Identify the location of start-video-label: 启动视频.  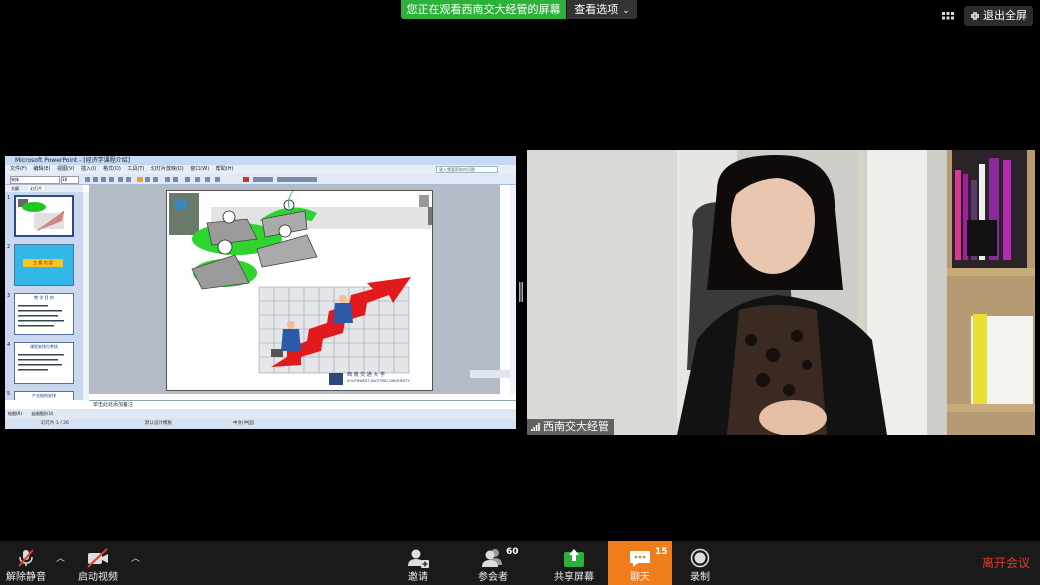
(98, 577).